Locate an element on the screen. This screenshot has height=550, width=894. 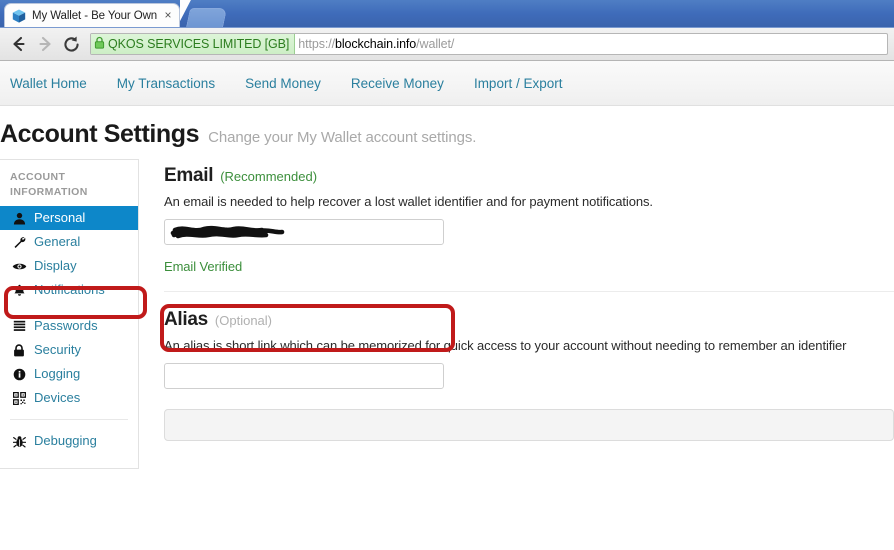
sidebar-item-label: Notifications is located at coordinates (69, 289).